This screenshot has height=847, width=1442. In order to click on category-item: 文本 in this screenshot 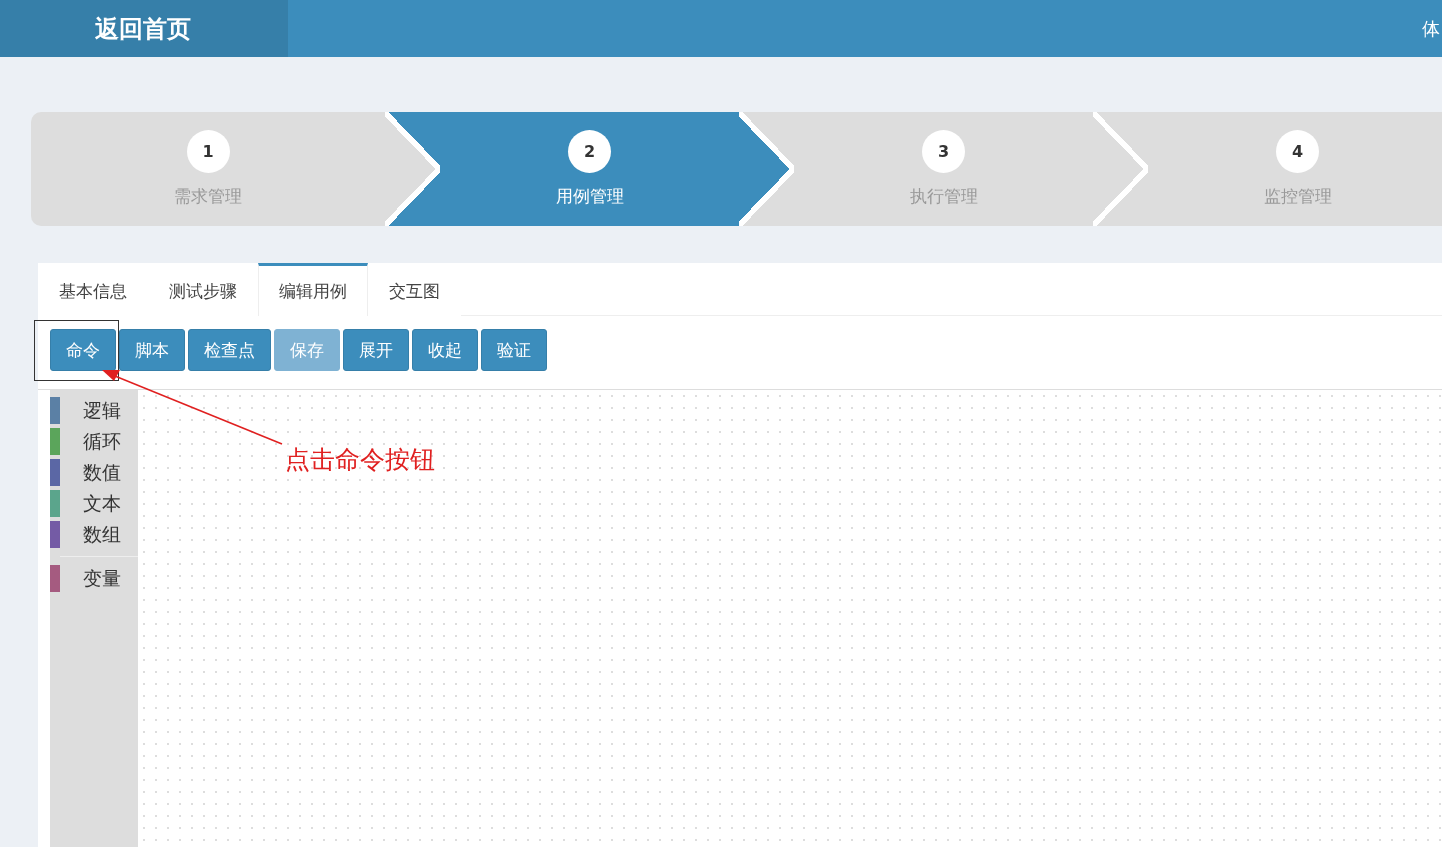, I will do `click(102, 503)`.